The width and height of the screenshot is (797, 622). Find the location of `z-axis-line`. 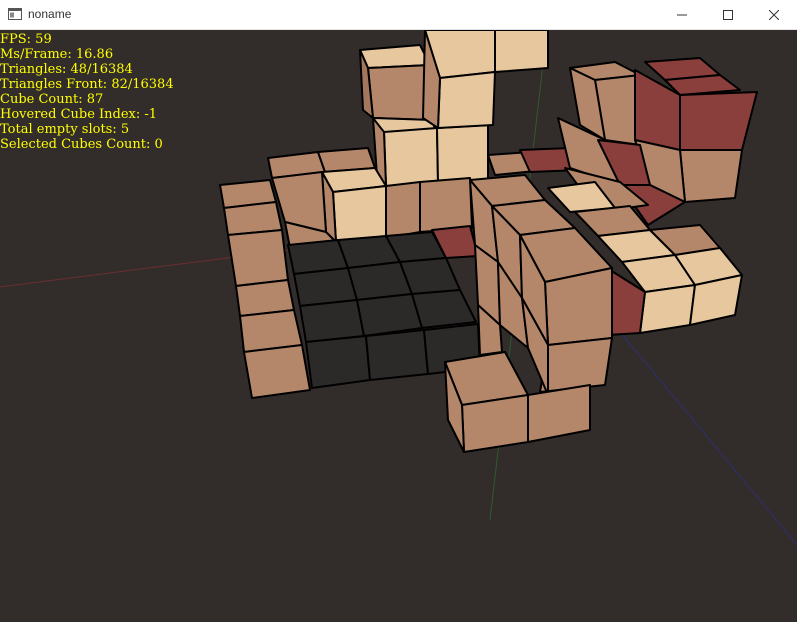

z-axis-line is located at coordinates (703, 432).